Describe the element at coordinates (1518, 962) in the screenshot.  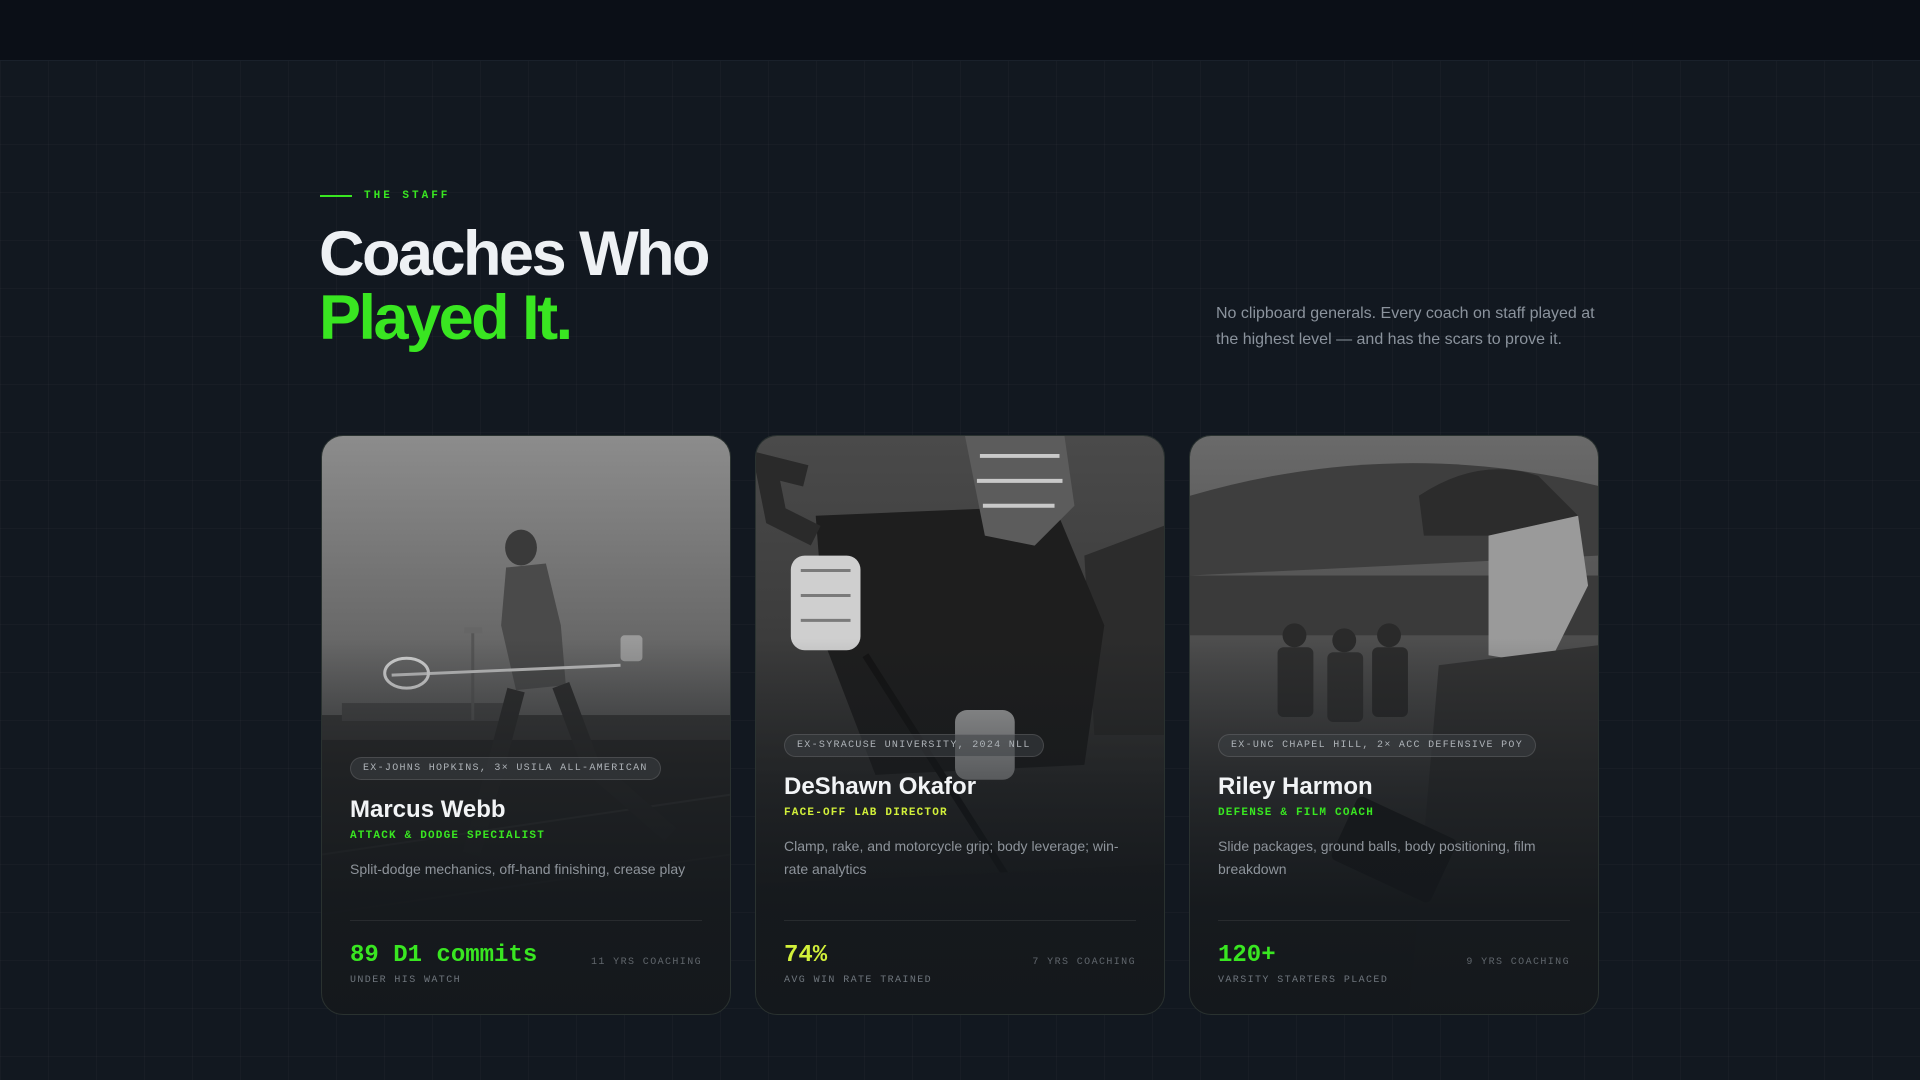
I see `years-coaching: 9 YRS COACHING` at that location.